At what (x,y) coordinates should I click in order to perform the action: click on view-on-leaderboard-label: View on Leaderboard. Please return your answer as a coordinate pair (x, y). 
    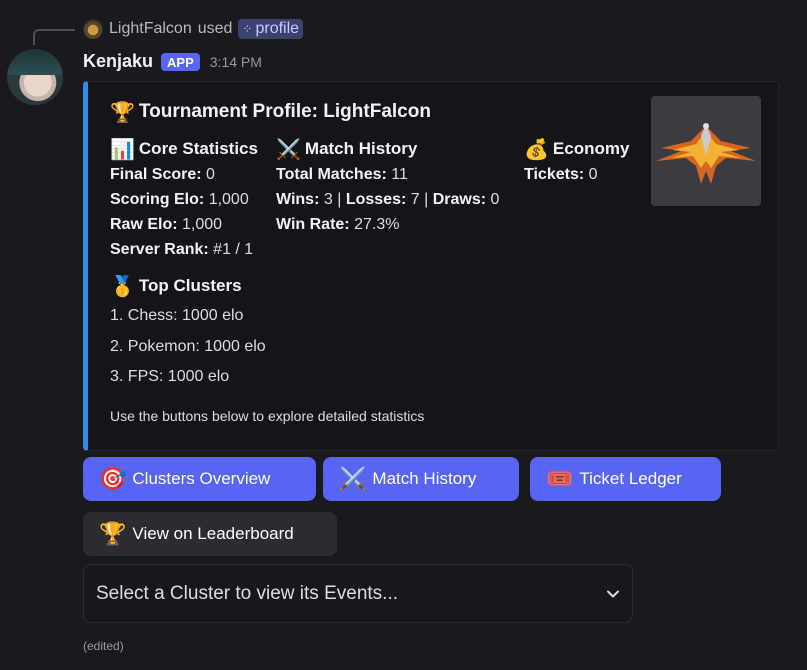
    Looking at the image, I should click on (213, 533).